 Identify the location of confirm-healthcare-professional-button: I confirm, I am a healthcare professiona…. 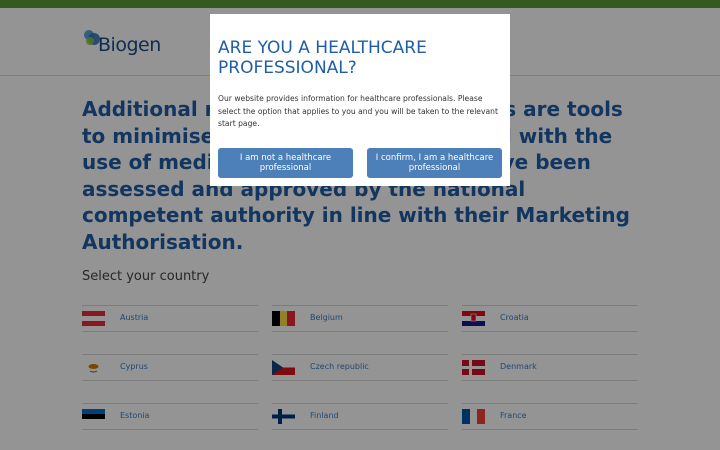
(434, 163).